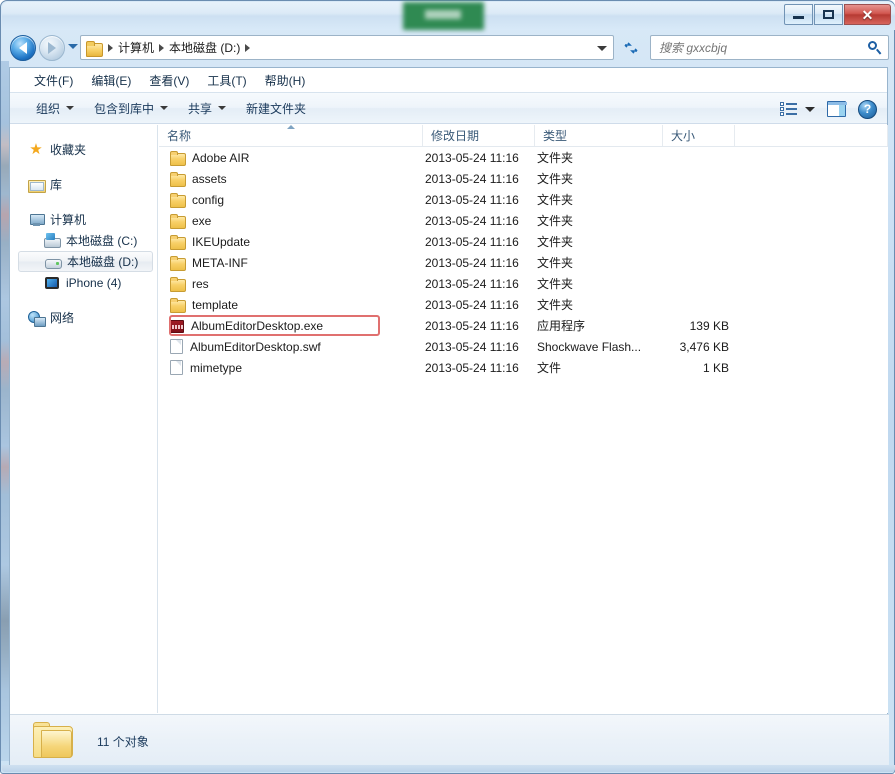 The height and width of the screenshot is (774, 895). I want to click on sidebar-item-label: 库, so click(56, 185).